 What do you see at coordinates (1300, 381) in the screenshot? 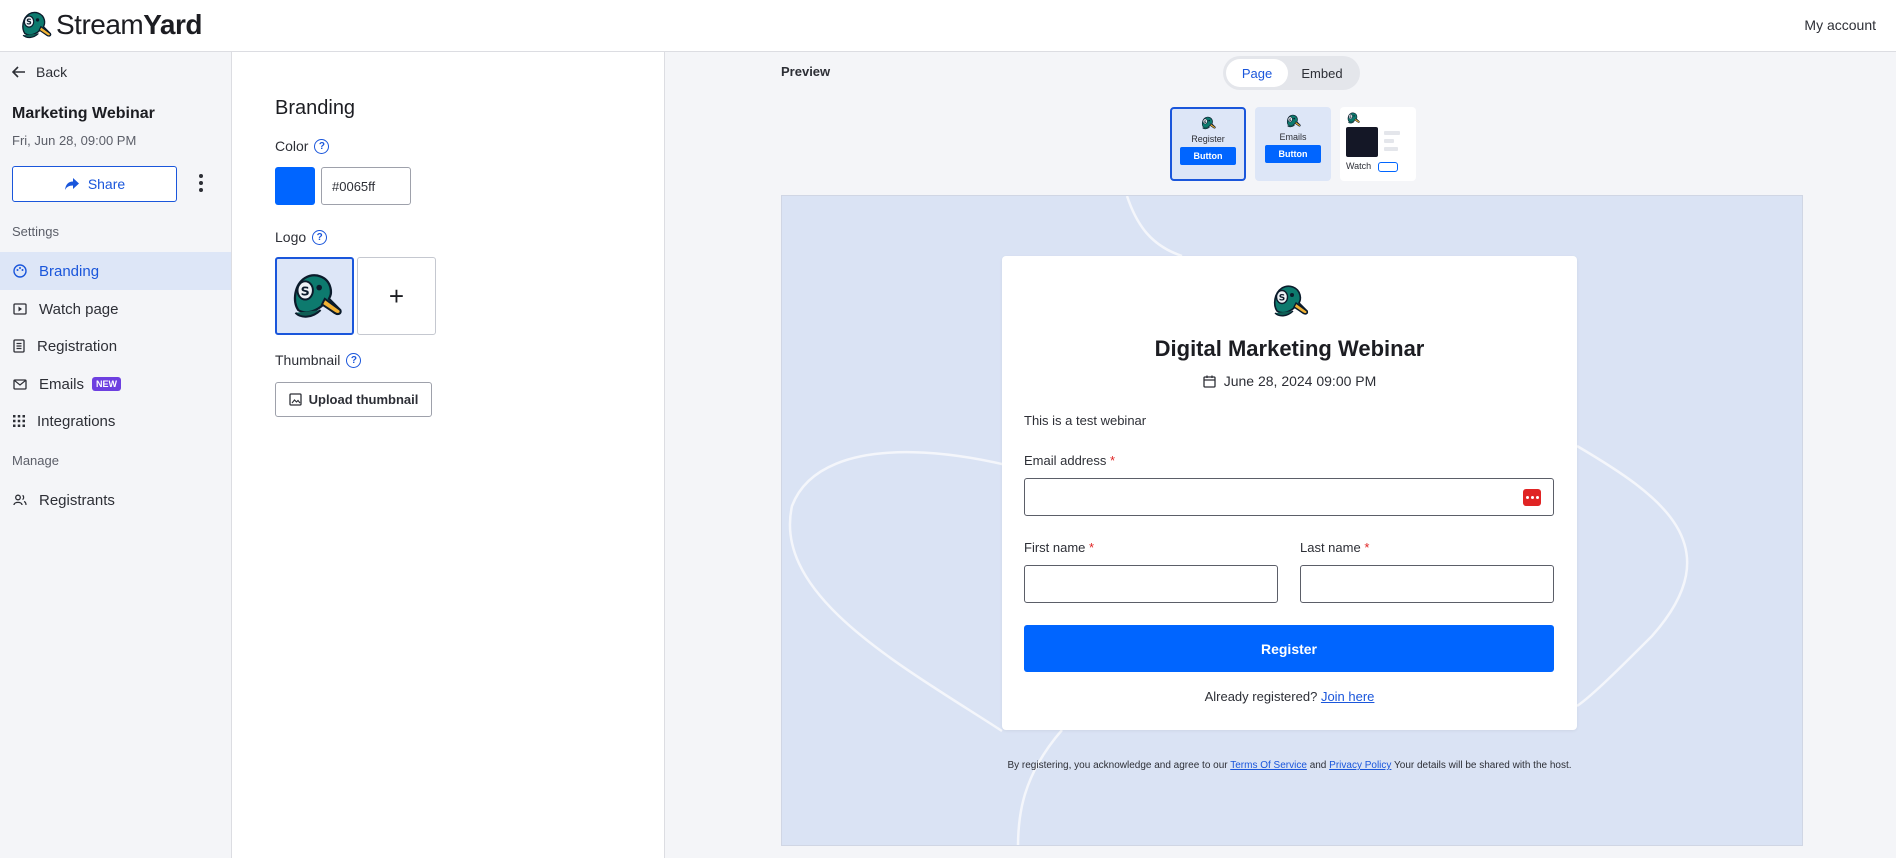
I see `webinar-date-text: June 28, 2024 09:00 PM` at bounding box center [1300, 381].